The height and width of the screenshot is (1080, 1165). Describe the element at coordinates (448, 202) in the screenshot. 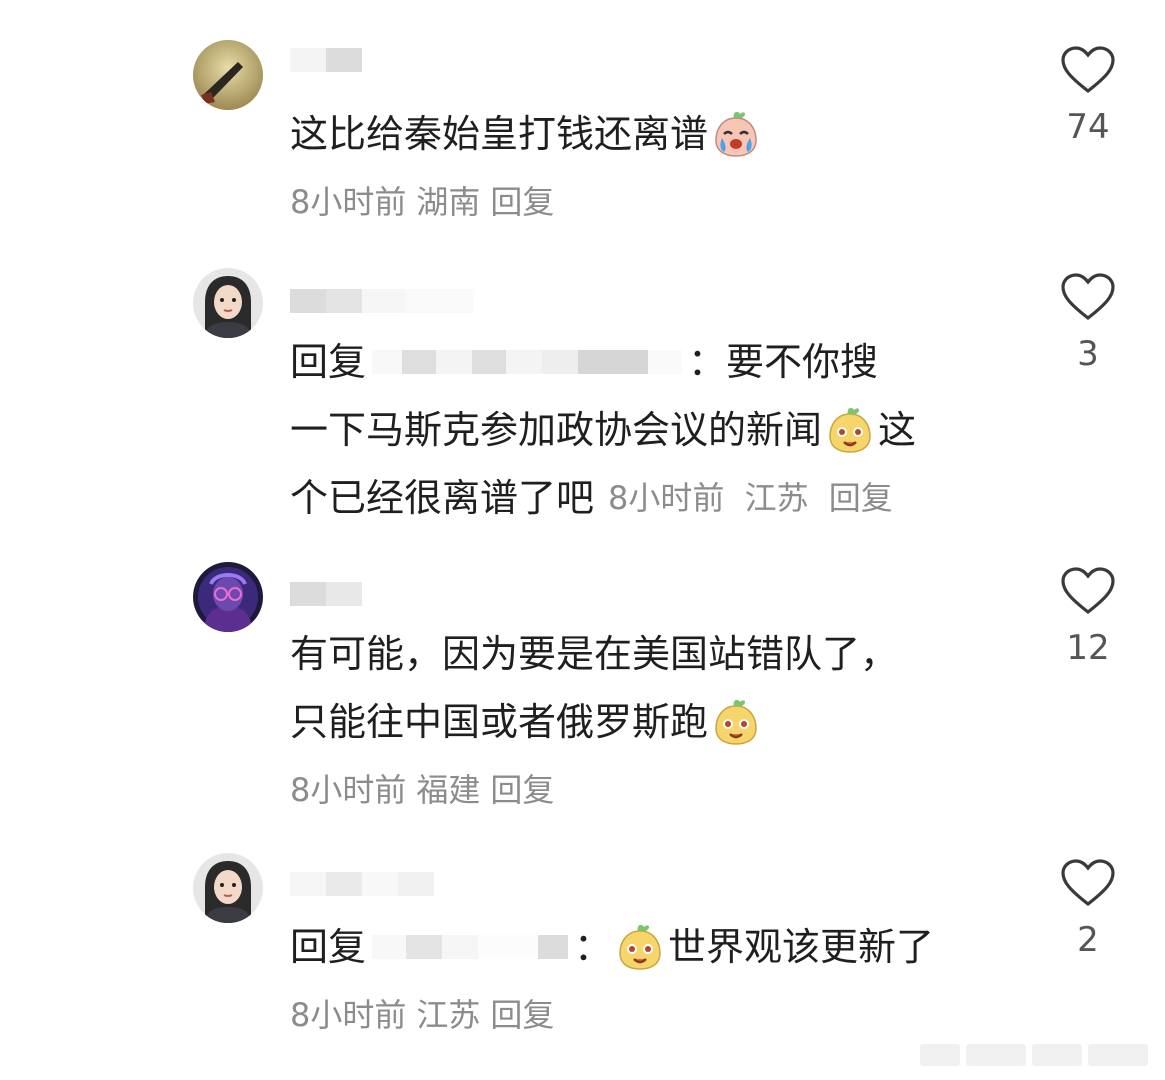

I see `comment-location: 湖南` at that location.